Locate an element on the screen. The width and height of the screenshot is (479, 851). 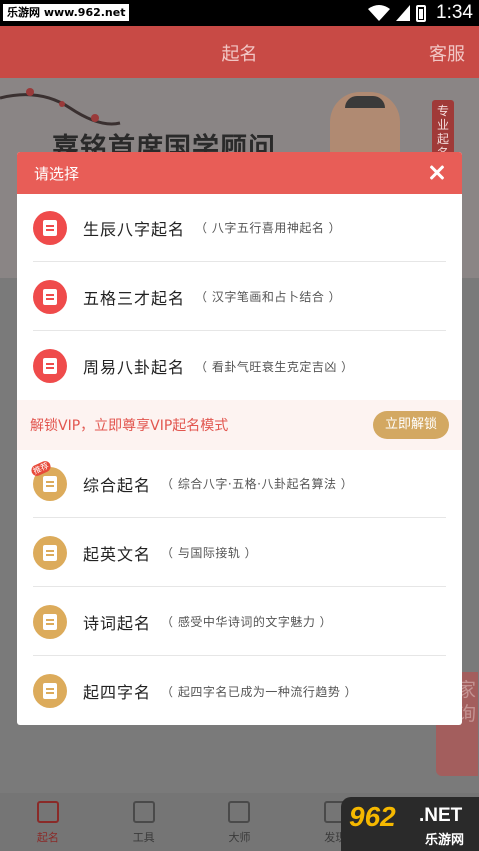
option-desc: （ 与国际接轨 ） is located at coordinates (209, 553).